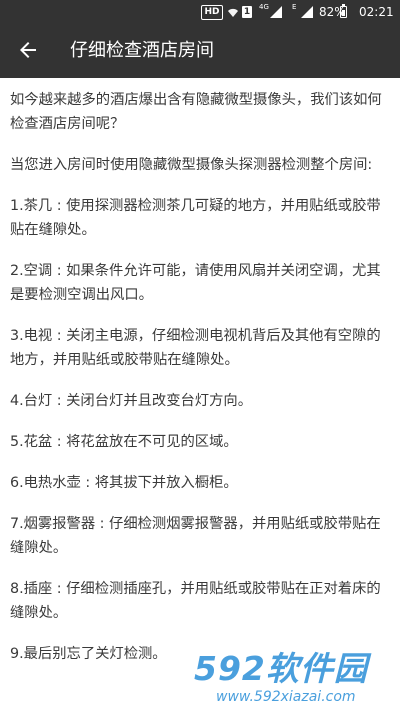 This screenshot has width=400, height=711. I want to click on arrow-back-icon, so click(28, 50).